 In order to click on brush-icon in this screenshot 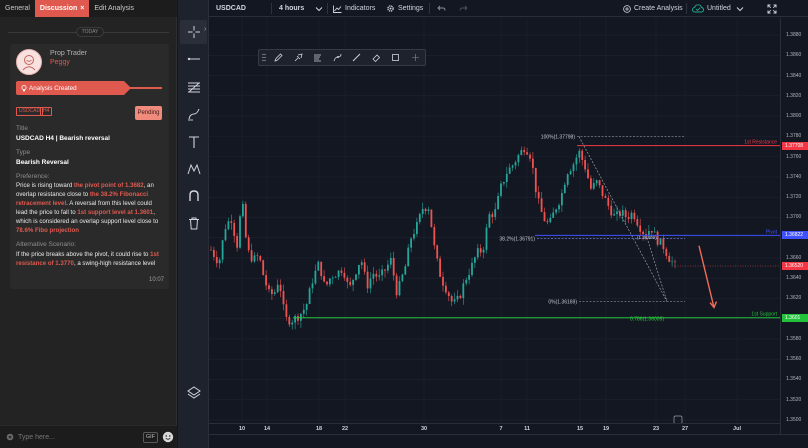, I will do `click(298, 57)`.